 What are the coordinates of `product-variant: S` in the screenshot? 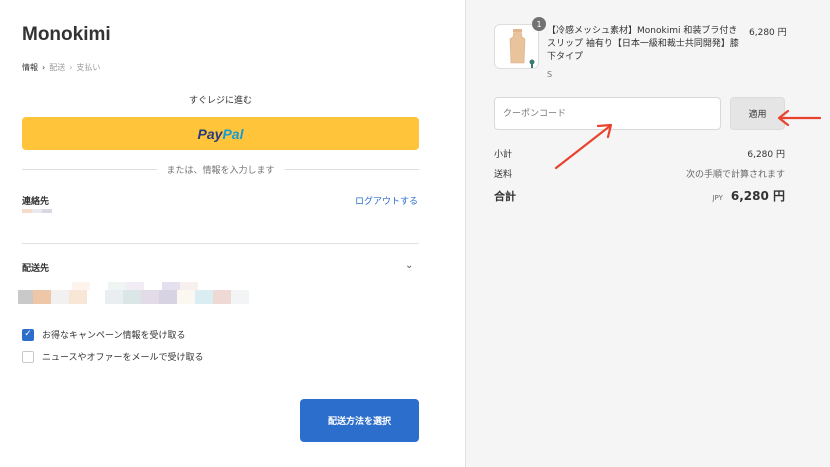 It's located at (550, 74).